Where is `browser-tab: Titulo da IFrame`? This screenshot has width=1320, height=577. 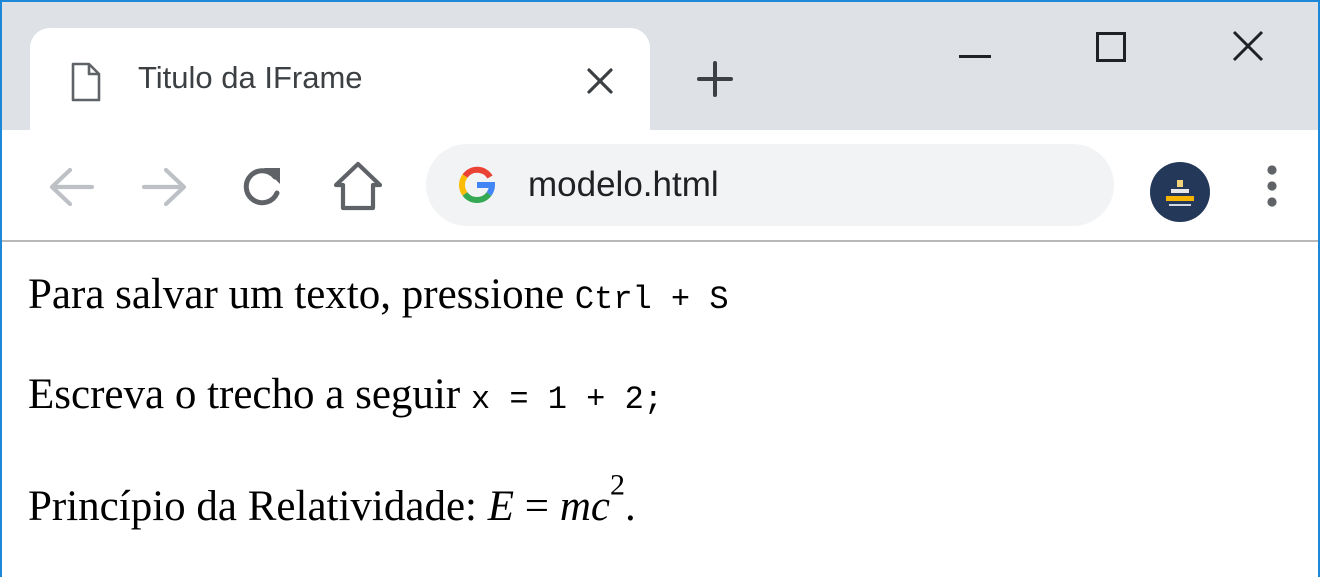 browser-tab: Titulo da IFrame is located at coordinates (340, 80).